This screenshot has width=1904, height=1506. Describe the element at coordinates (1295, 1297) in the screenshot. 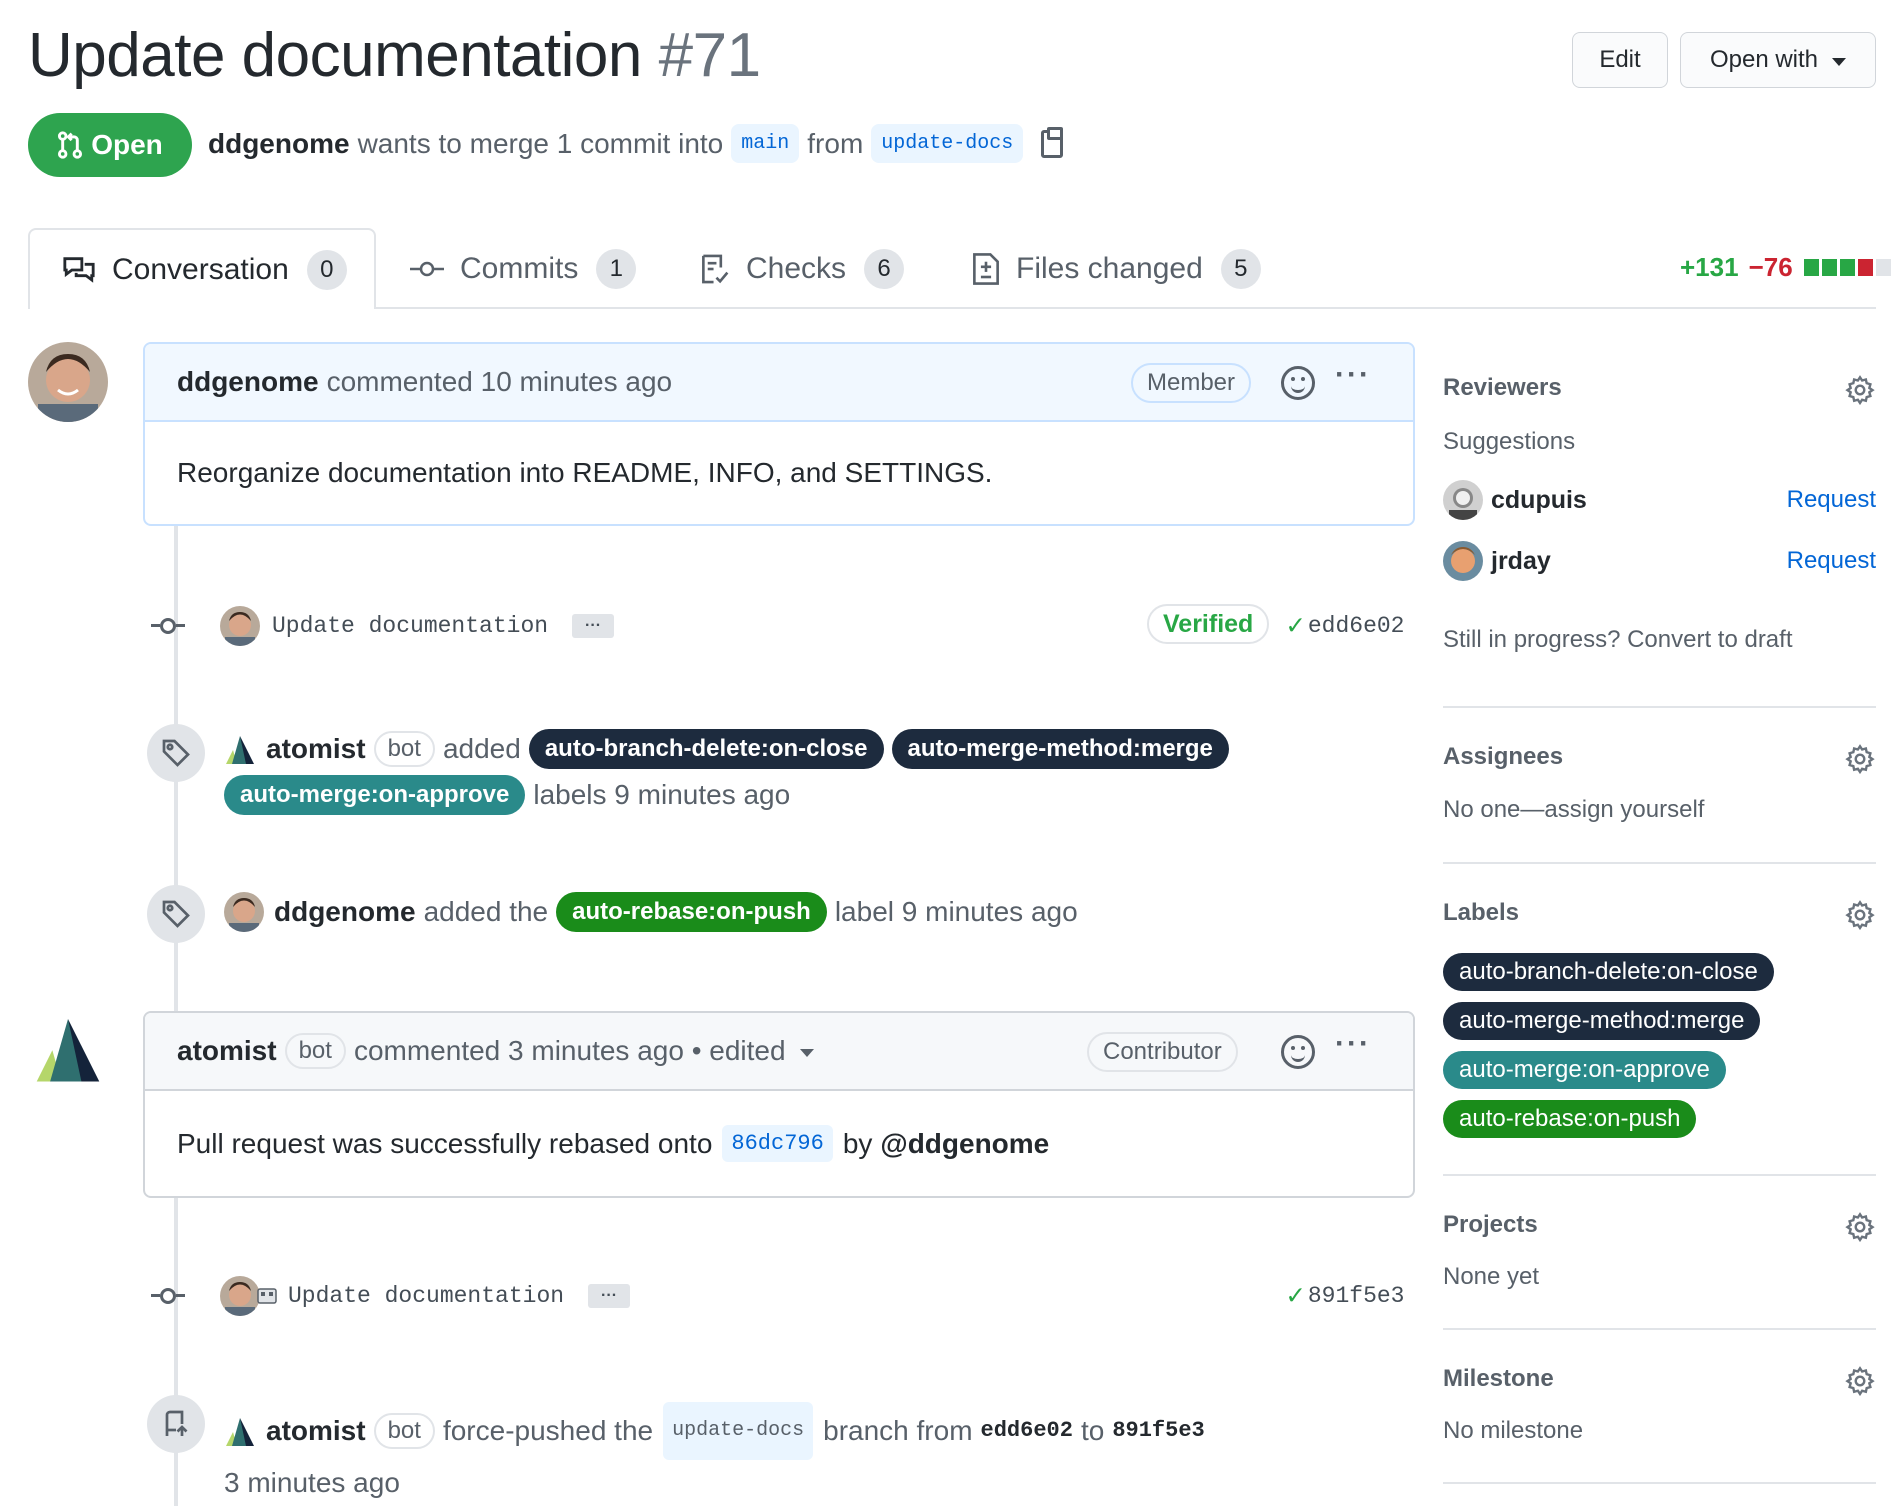

I see `check-icon: ✓` at that location.